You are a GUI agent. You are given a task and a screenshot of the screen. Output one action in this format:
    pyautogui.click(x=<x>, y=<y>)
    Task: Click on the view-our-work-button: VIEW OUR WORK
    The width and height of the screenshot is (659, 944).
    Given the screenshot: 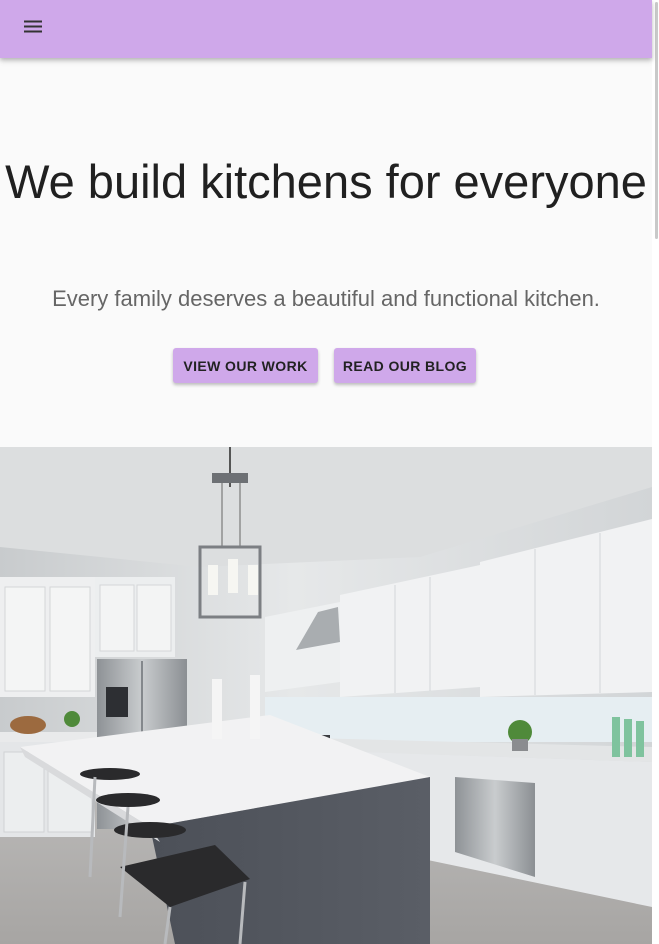 What is the action you would take?
    pyautogui.click(x=245, y=365)
    